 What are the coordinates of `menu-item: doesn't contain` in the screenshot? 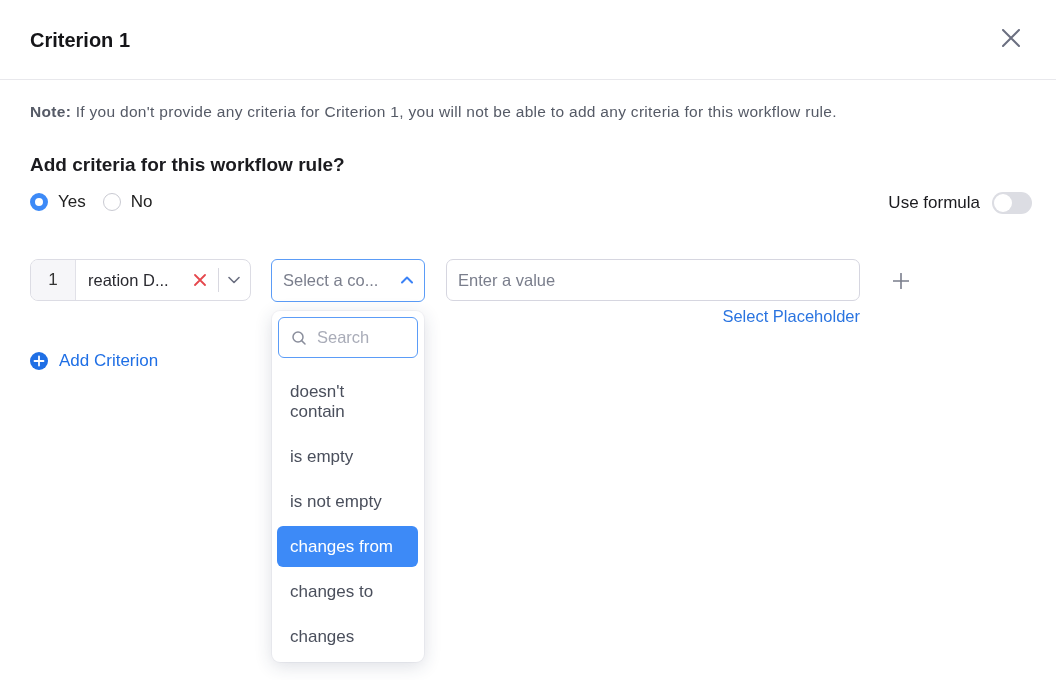 It's located at (347, 401).